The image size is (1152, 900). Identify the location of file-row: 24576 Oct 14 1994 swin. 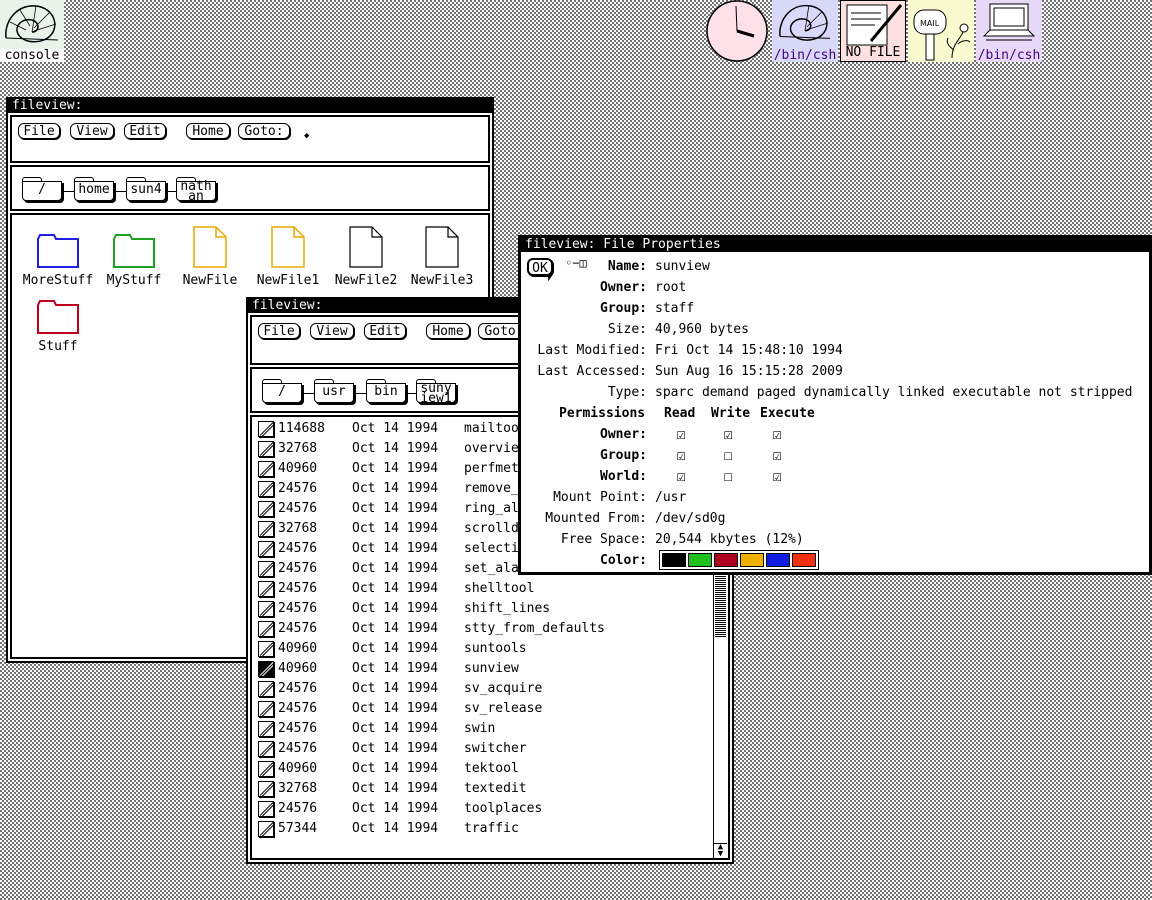
(491, 729).